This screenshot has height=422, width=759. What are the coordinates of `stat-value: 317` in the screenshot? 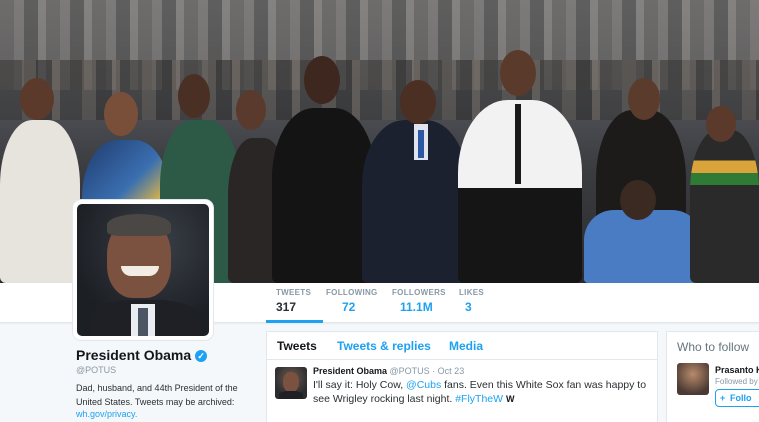 It's located at (286, 307).